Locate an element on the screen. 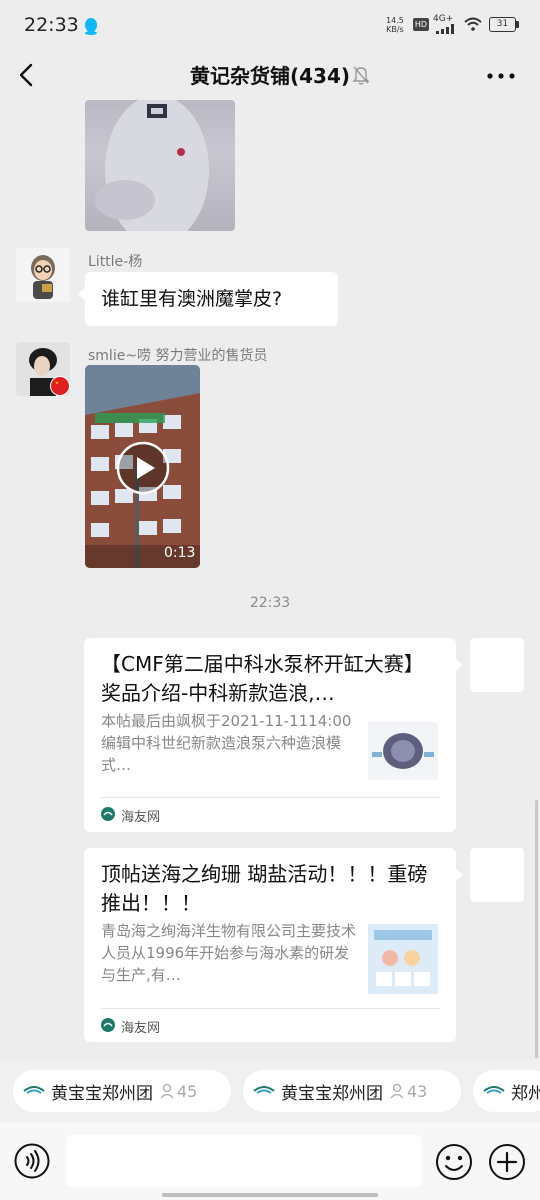  flag-badge-icon is located at coordinates (60, 386).